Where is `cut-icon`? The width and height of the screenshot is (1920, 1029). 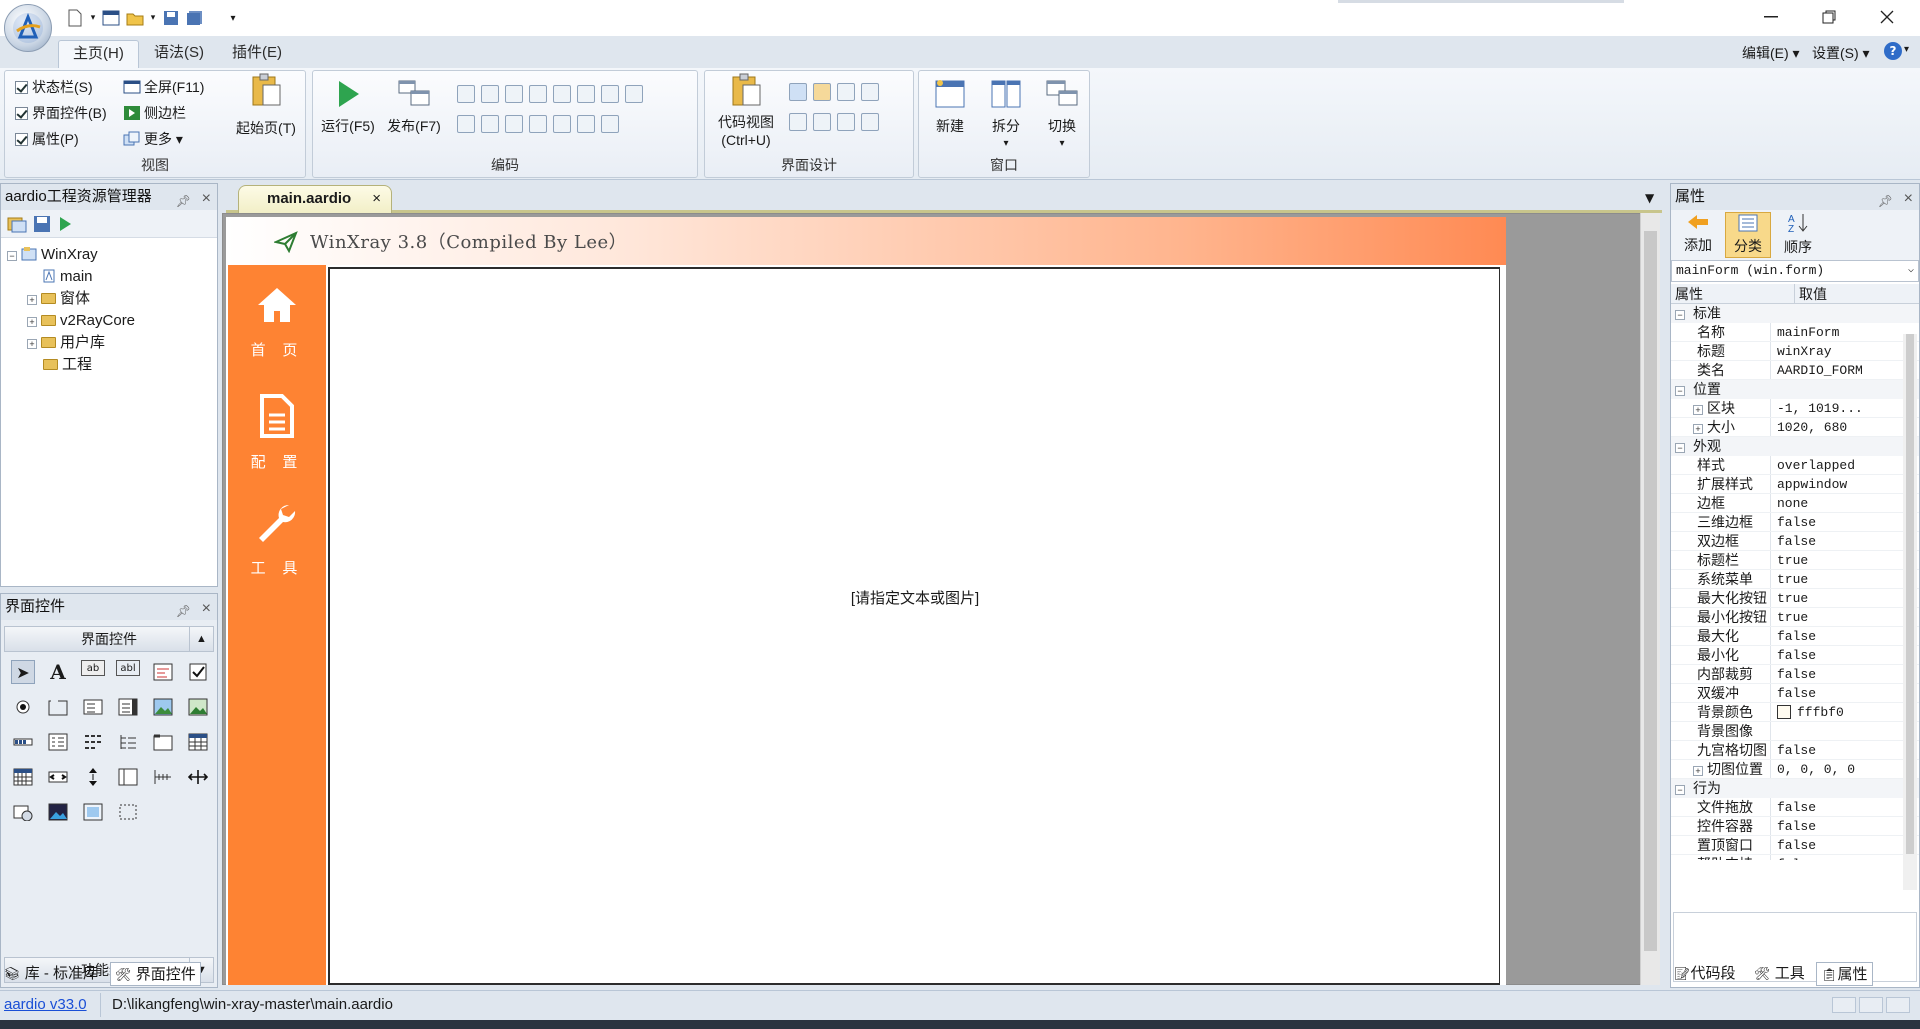
cut-icon is located at coordinates (466, 94).